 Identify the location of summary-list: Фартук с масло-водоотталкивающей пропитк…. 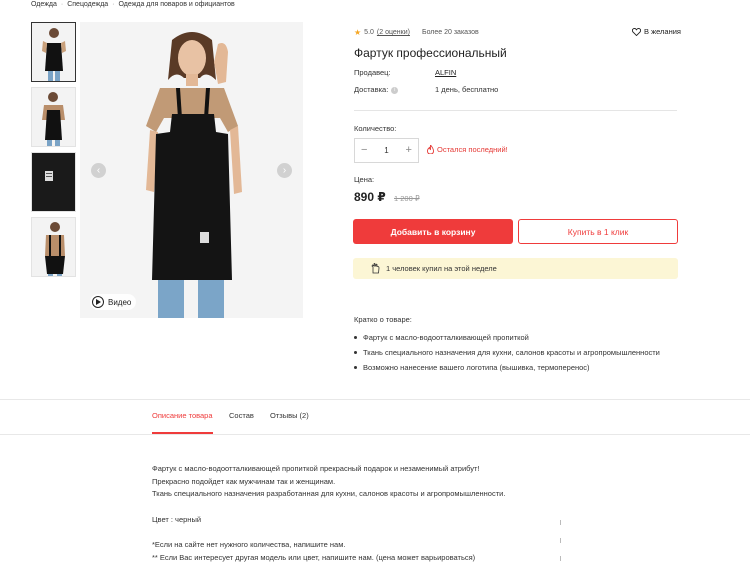
(507, 352).